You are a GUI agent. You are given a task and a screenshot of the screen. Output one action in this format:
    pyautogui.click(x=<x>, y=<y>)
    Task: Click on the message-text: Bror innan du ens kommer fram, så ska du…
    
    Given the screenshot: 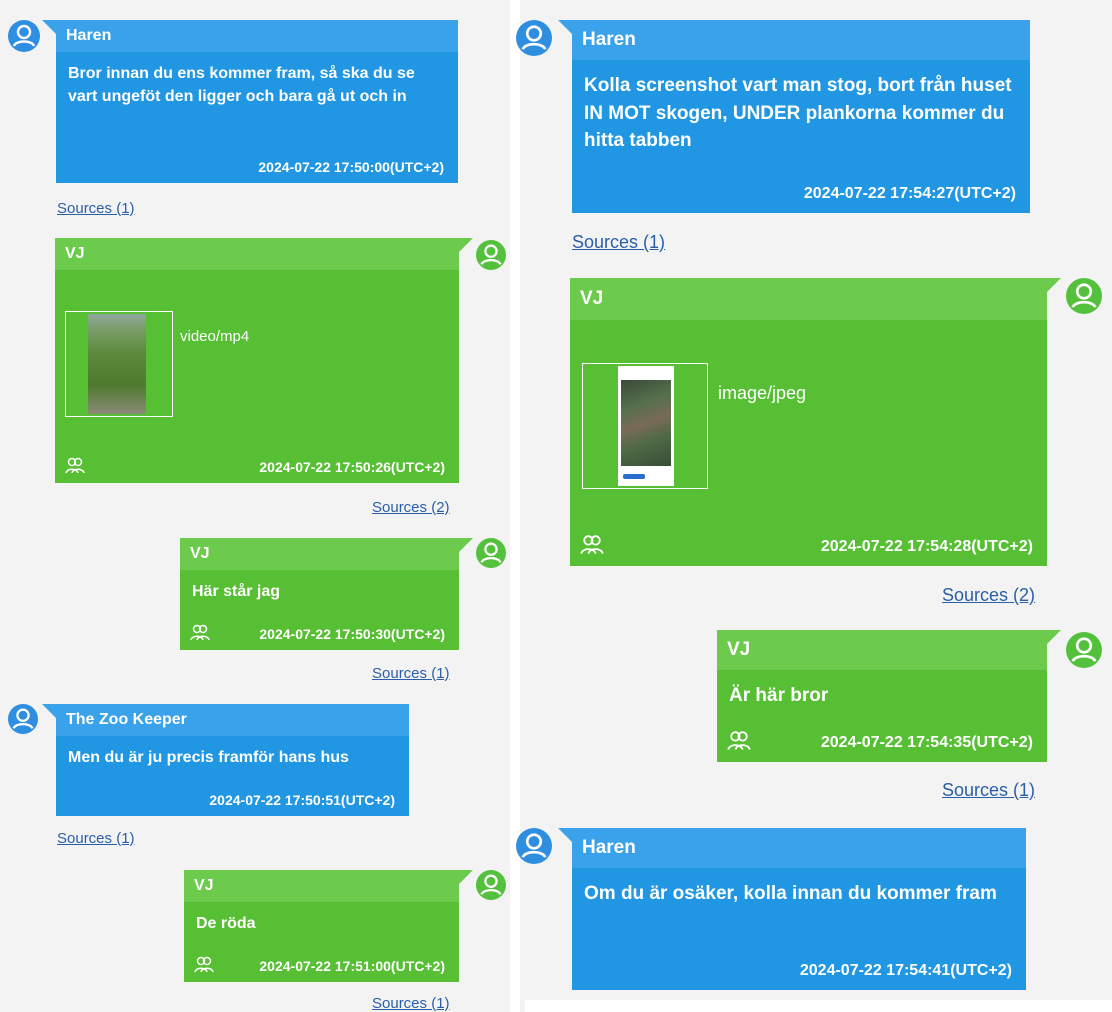 What is the action you would take?
    pyautogui.click(x=241, y=85)
    